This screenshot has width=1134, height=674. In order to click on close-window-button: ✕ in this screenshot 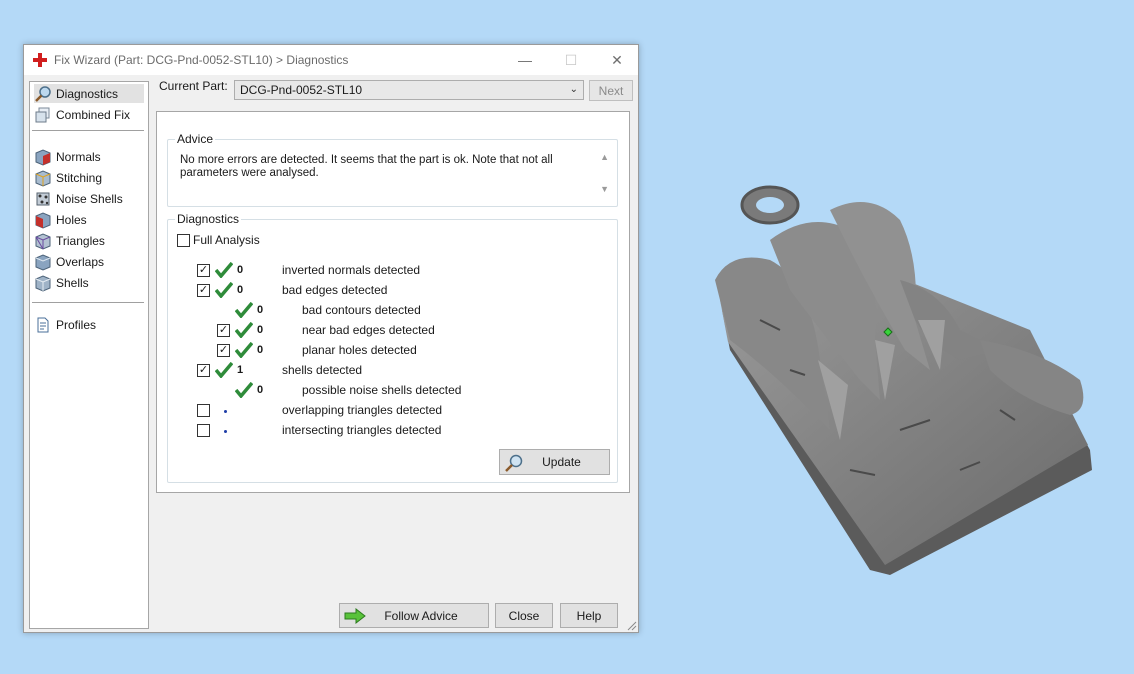, I will do `click(617, 60)`.